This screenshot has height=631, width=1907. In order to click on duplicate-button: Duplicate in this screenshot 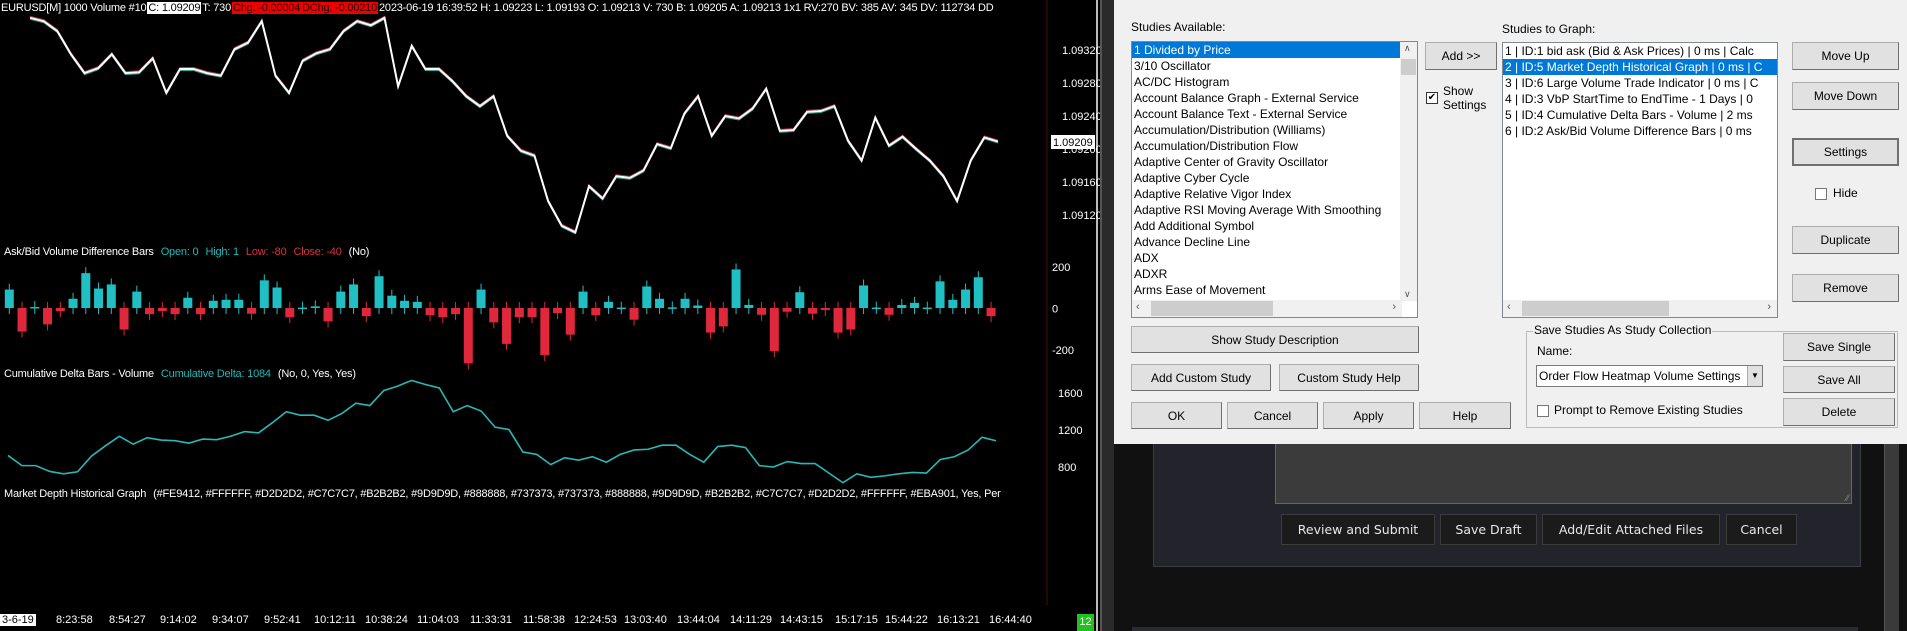, I will do `click(1845, 240)`.